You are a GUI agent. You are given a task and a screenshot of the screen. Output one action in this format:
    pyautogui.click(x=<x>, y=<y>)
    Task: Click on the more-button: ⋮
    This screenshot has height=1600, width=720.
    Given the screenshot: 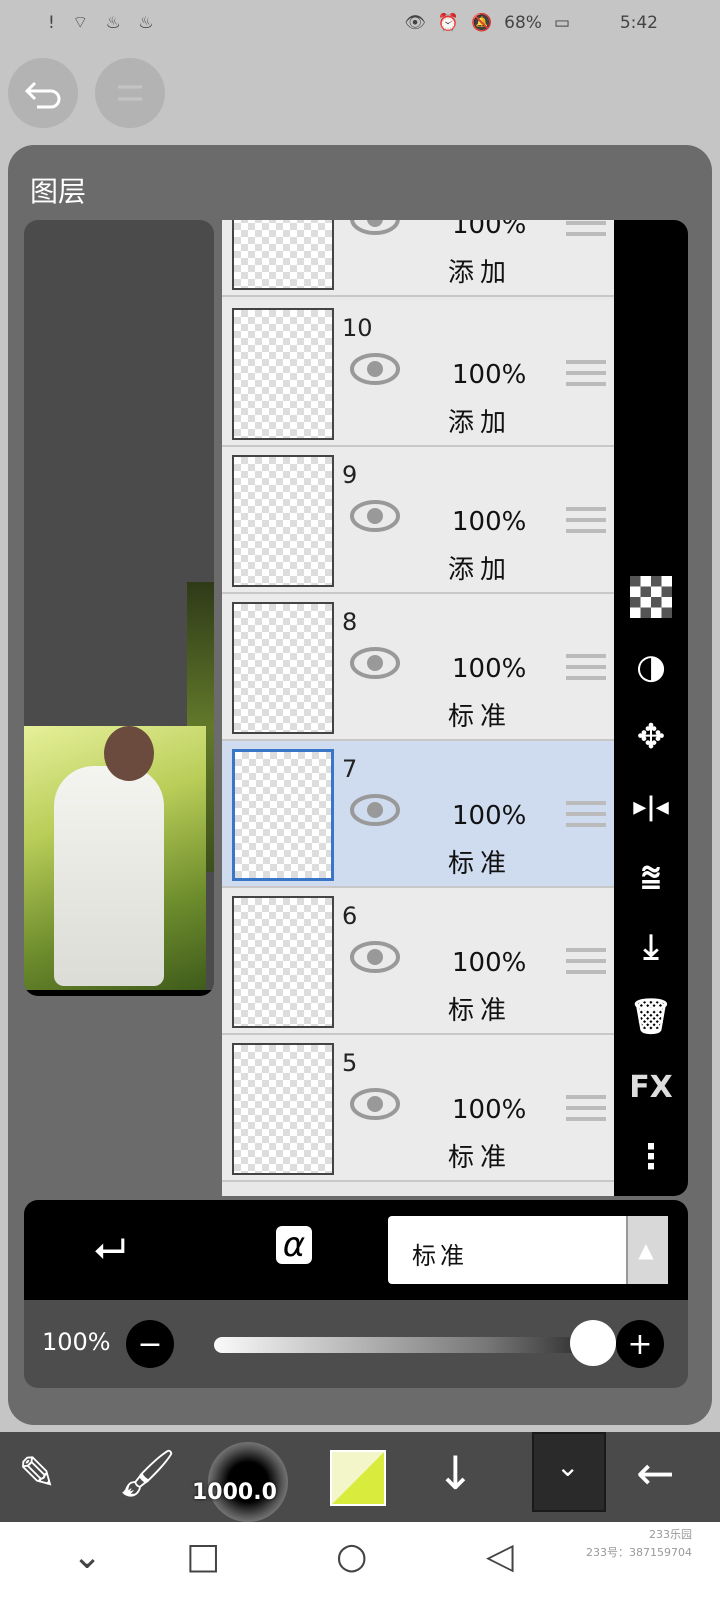 What is the action you would take?
    pyautogui.click(x=651, y=1157)
    